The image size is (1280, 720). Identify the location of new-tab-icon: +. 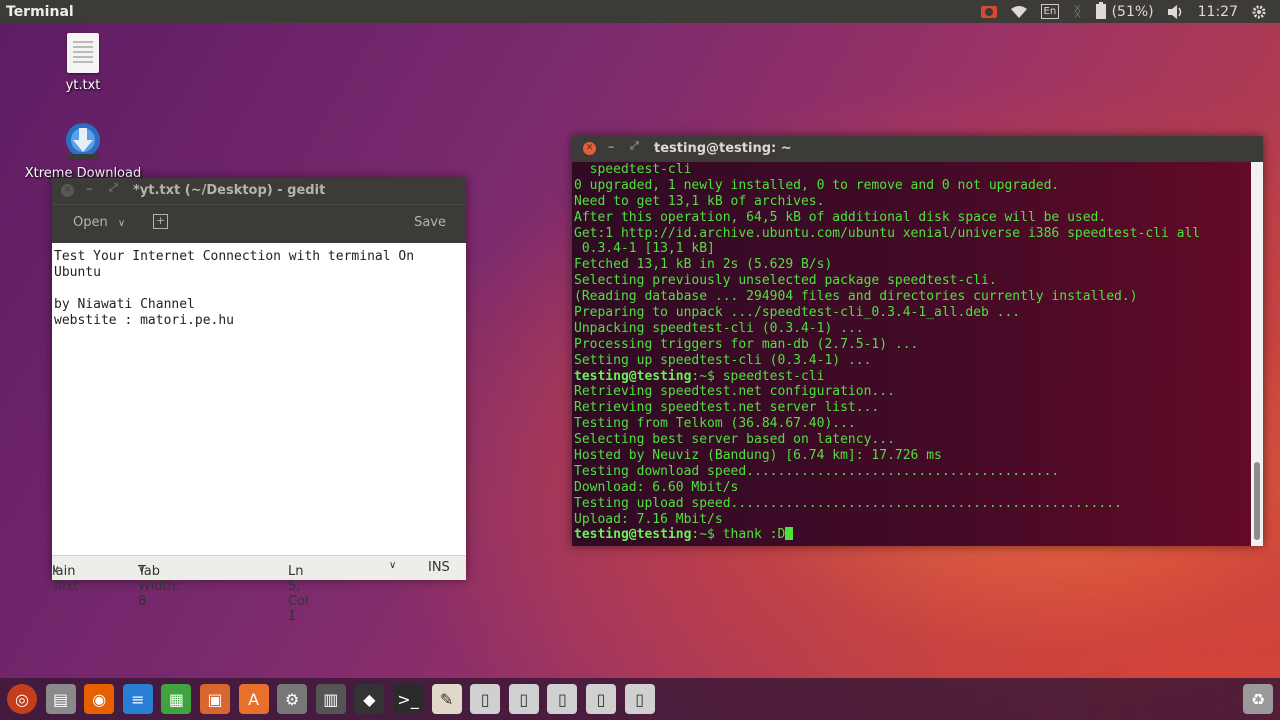
(160, 221).